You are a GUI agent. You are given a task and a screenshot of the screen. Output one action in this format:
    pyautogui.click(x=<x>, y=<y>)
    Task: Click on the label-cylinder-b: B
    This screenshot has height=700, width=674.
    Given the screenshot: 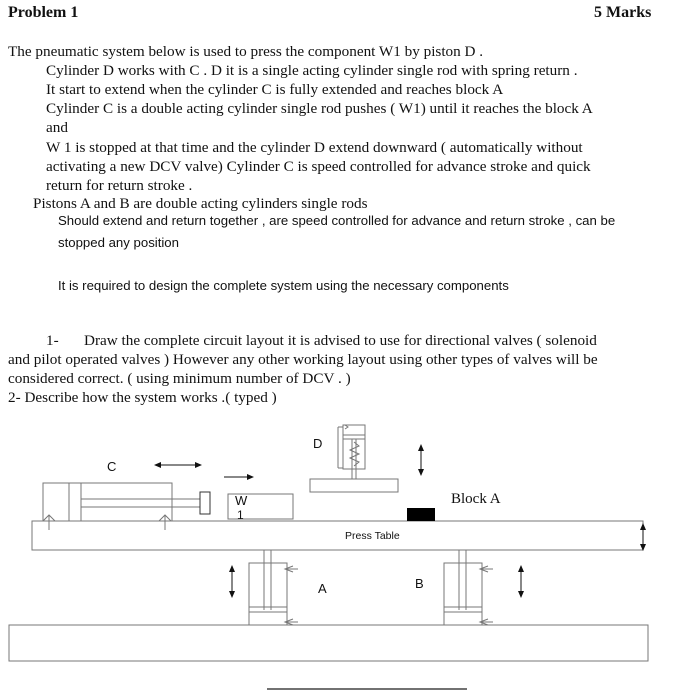 What is the action you would take?
    pyautogui.click(x=419, y=583)
    